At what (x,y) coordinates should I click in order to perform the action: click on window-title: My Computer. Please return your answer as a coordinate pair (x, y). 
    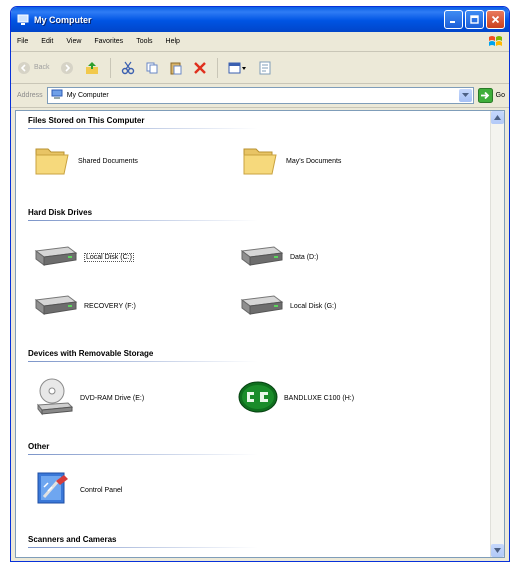
    Looking at the image, I should click on (63, 19).